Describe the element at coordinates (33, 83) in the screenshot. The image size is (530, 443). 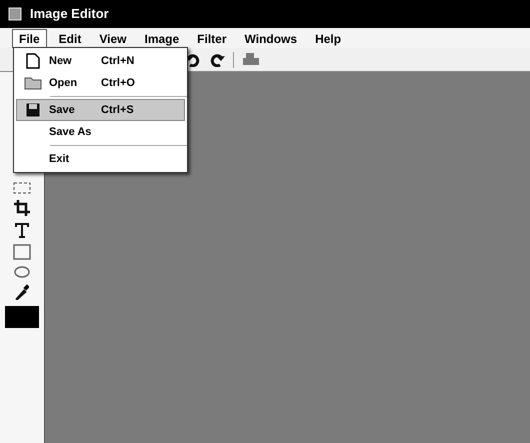
I see `folder-icon` at that location.